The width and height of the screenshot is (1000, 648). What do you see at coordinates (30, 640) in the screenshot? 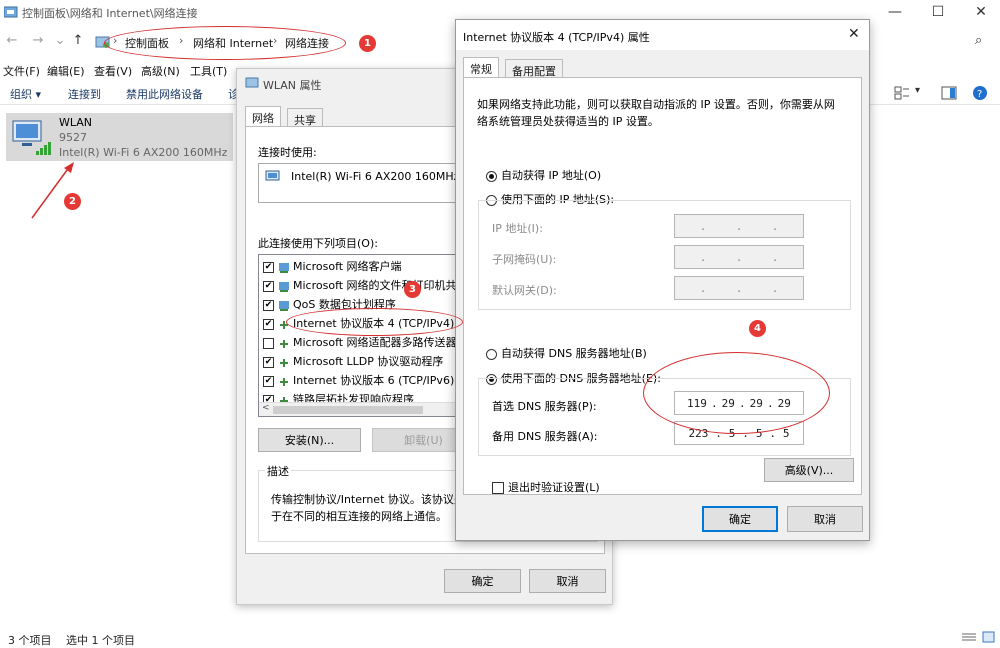
I see `status-item-count: 3 个项目` at bounding box center [30, 640].